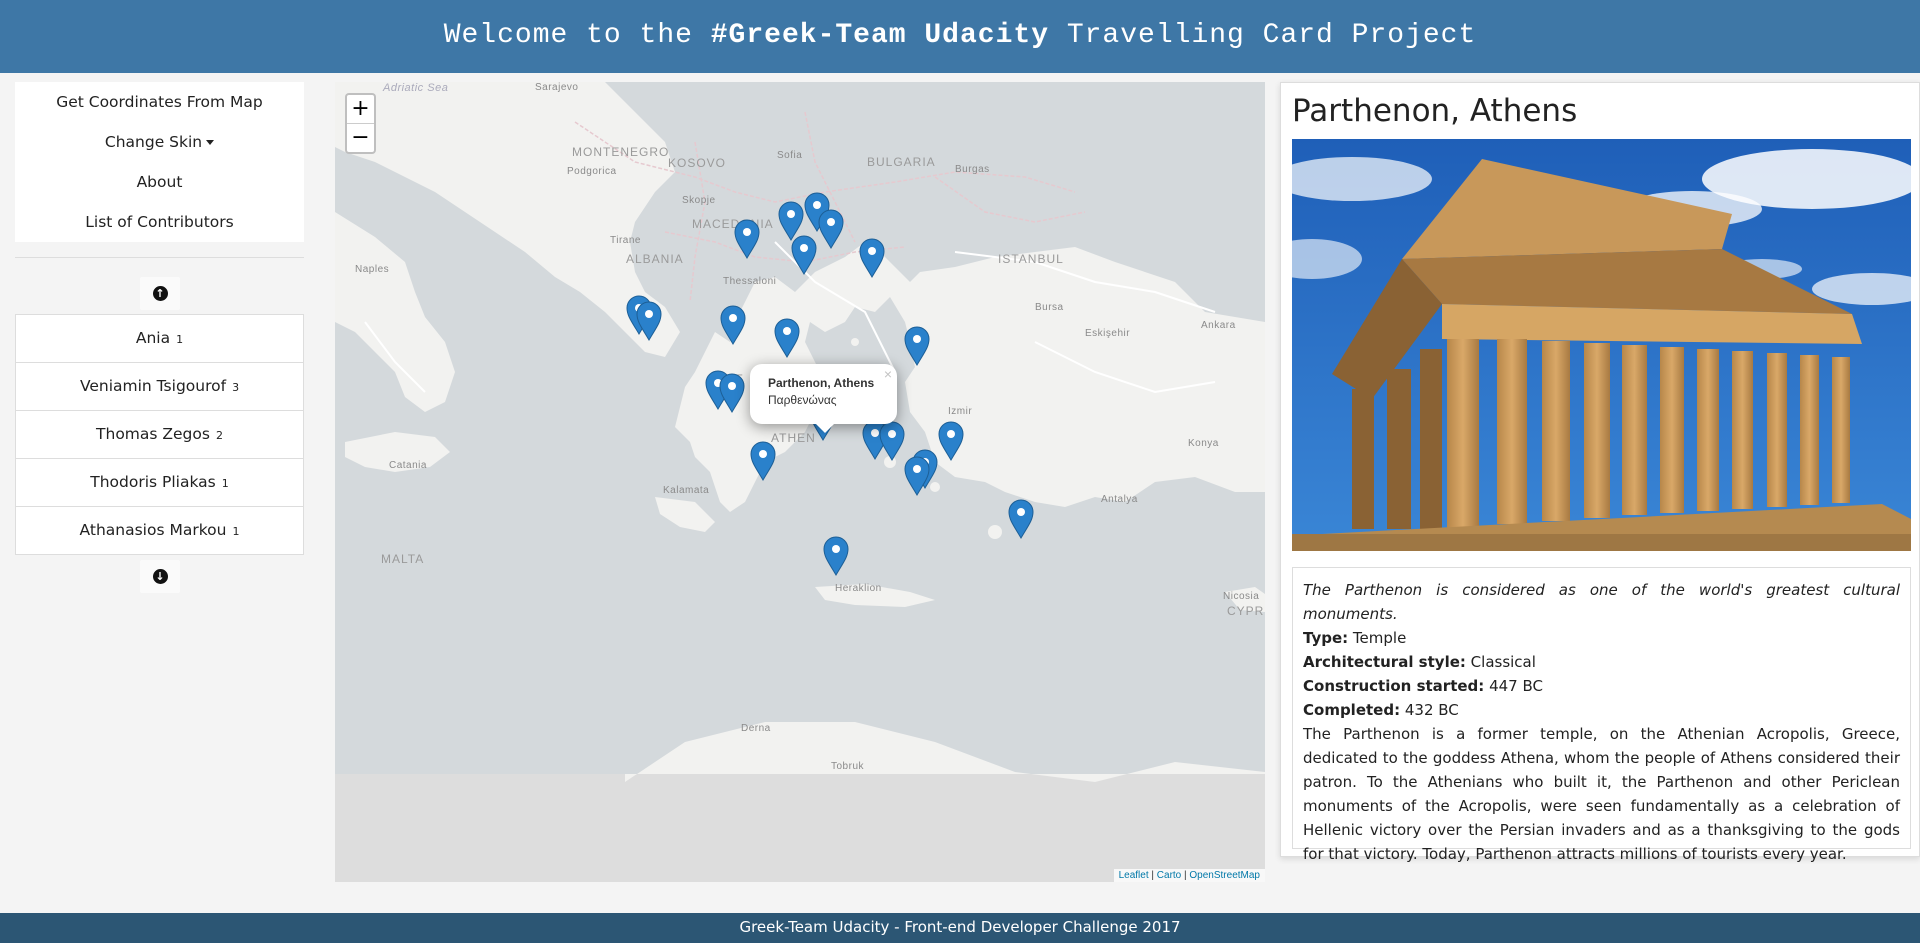 The image size is (1920, 943). Describe the element at coordinates (1435, 111) in the screenshot. I see `card-title: Parthenon, Athens` at that location.